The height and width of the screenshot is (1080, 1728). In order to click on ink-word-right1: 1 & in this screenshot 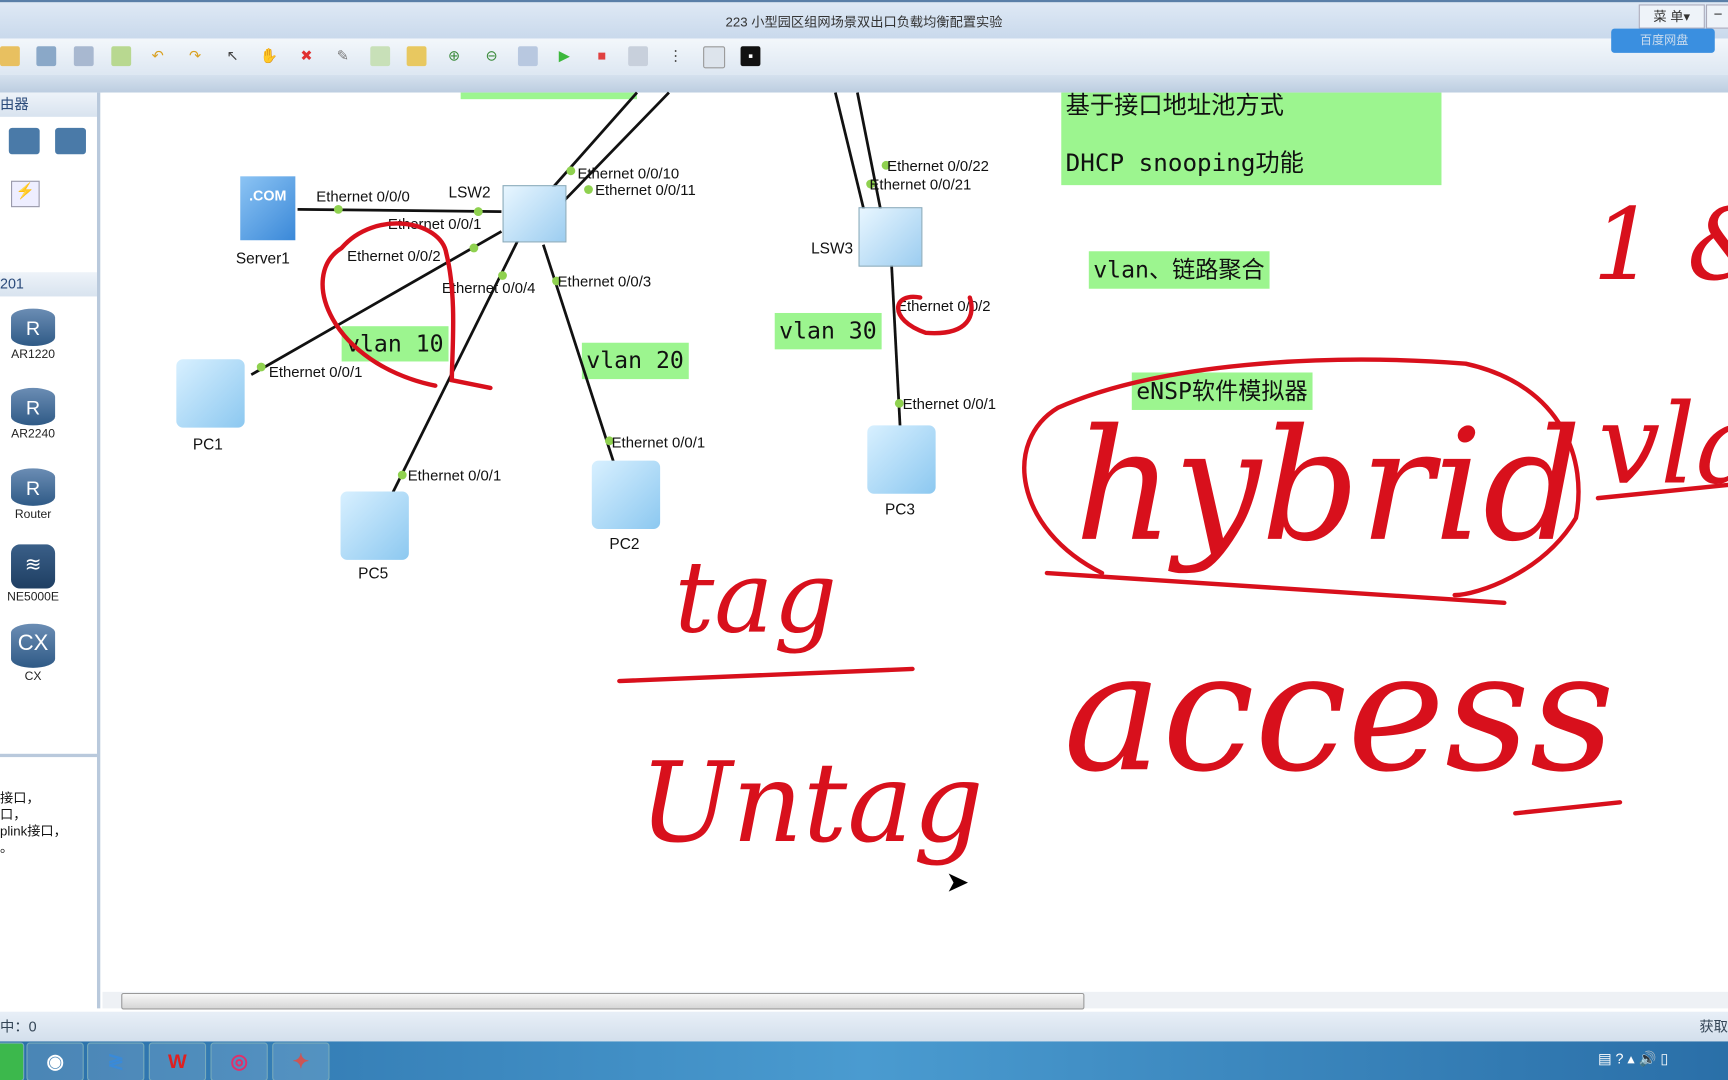, I will do `click(1660, 245)`.